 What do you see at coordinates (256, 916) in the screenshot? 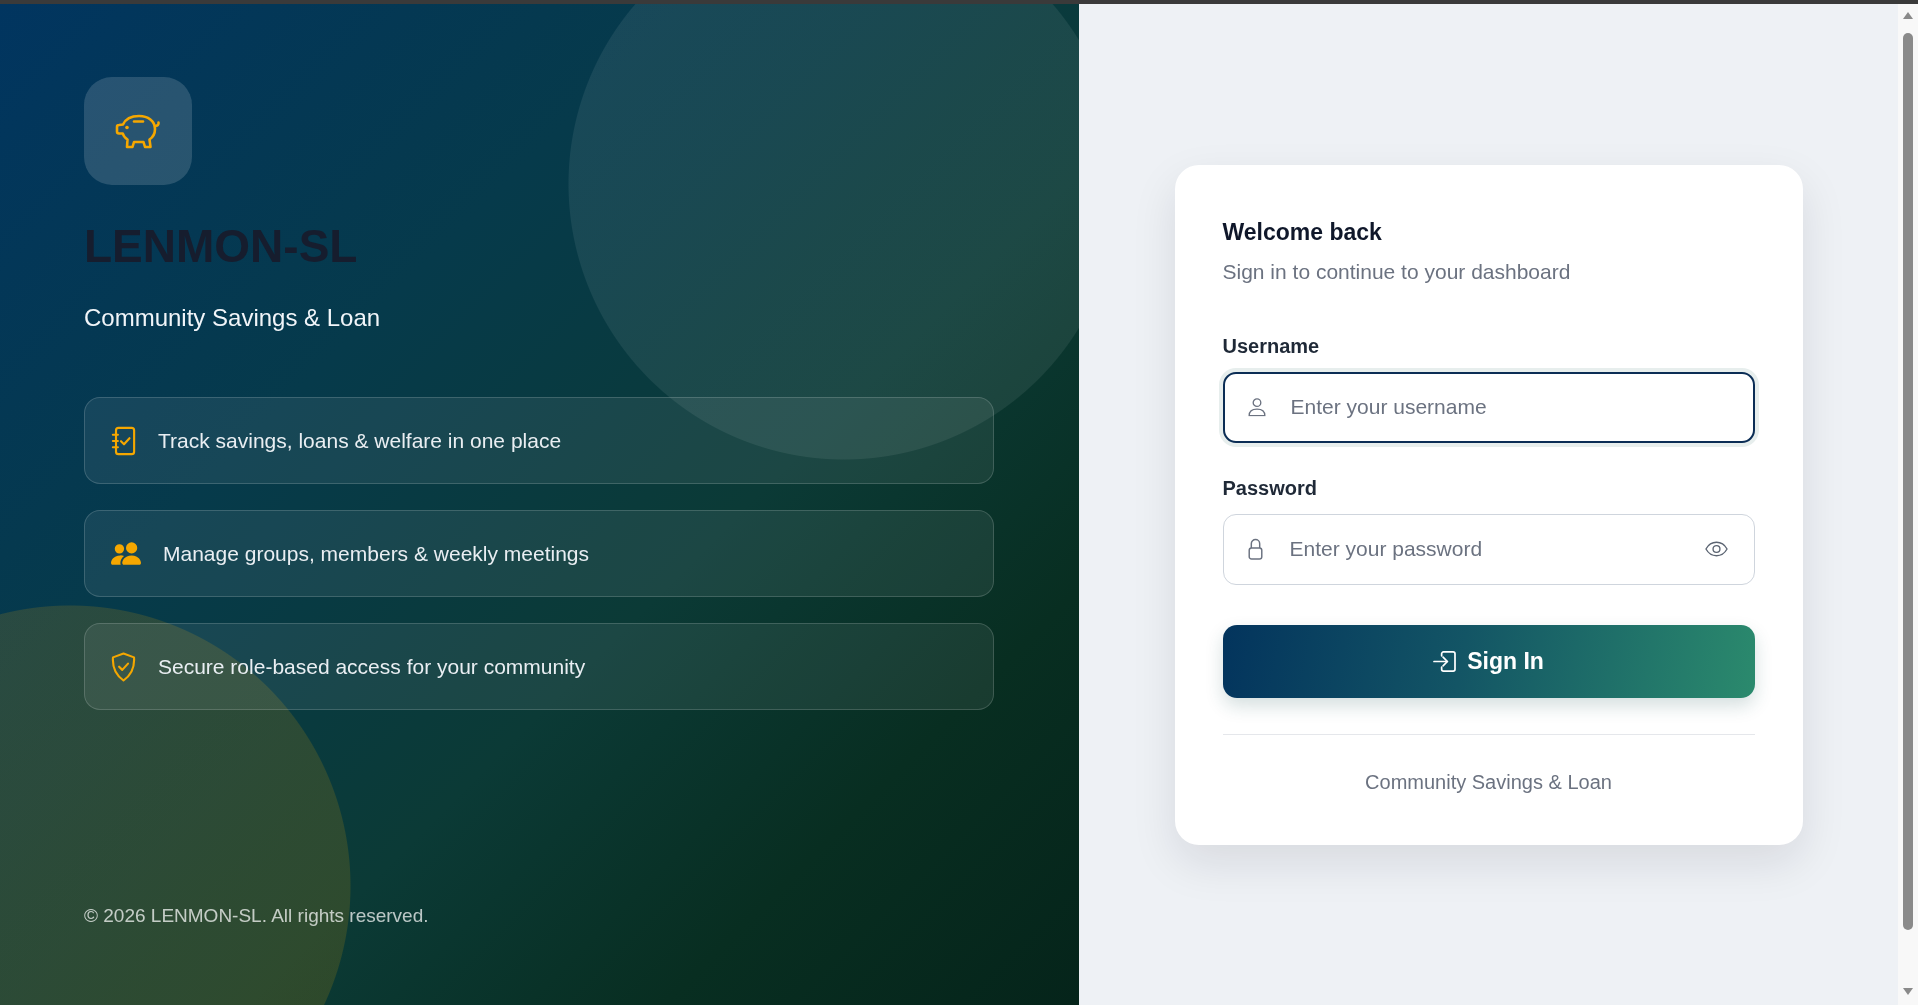
I see `copyright-text: © 2026 LENMON-SL. All rights reserved.` at bounding box center [256, 916].